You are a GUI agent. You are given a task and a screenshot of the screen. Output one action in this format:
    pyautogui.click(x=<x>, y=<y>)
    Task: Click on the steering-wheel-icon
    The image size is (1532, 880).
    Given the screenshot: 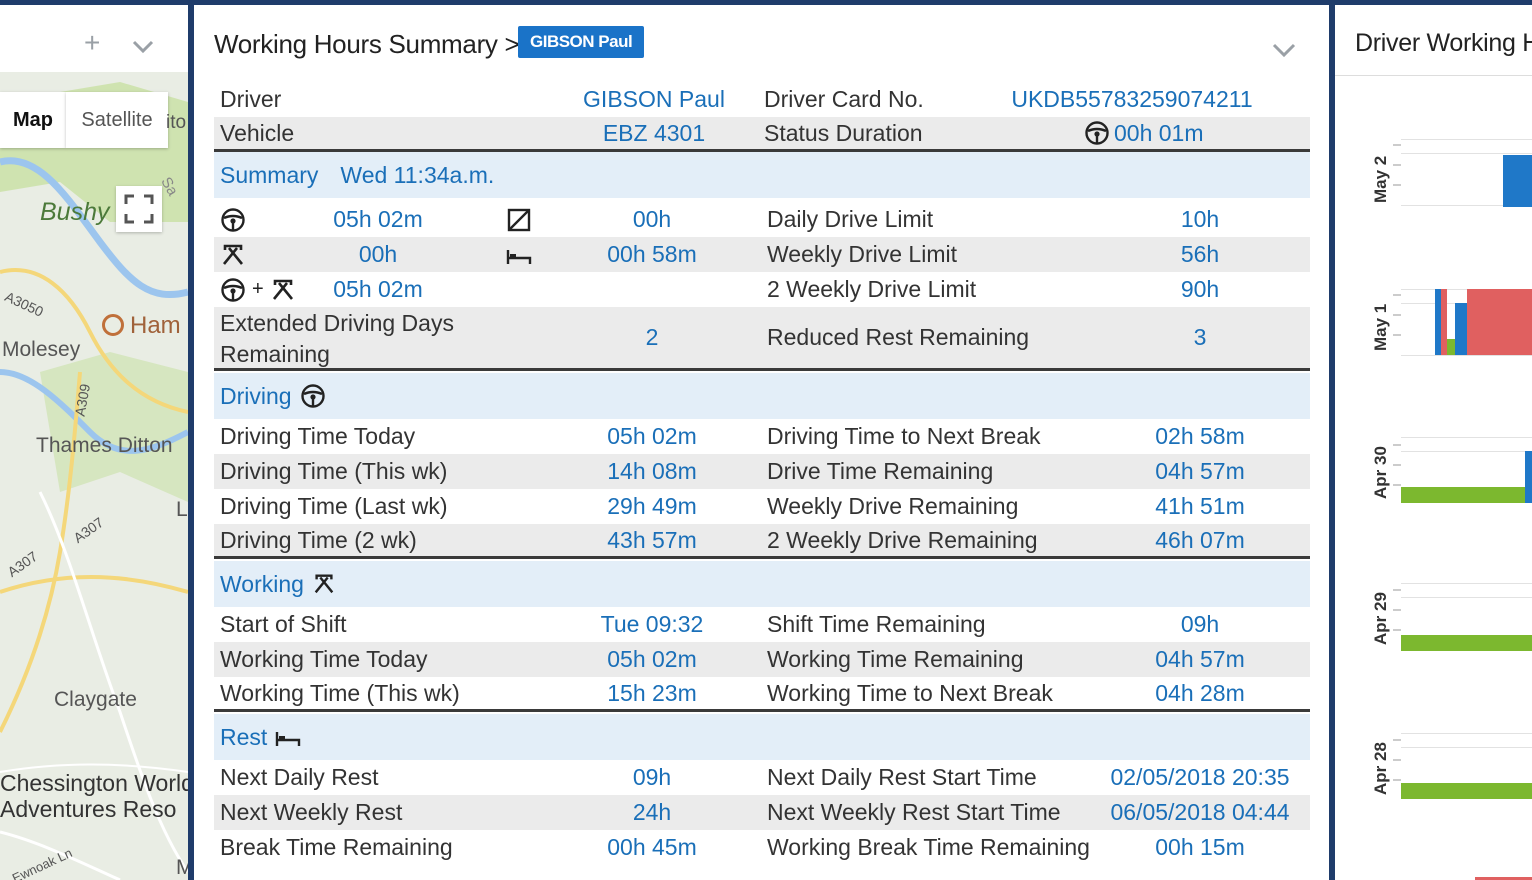 What is the action you would take?
    pyautogui.click(x=1097, y=133)
    